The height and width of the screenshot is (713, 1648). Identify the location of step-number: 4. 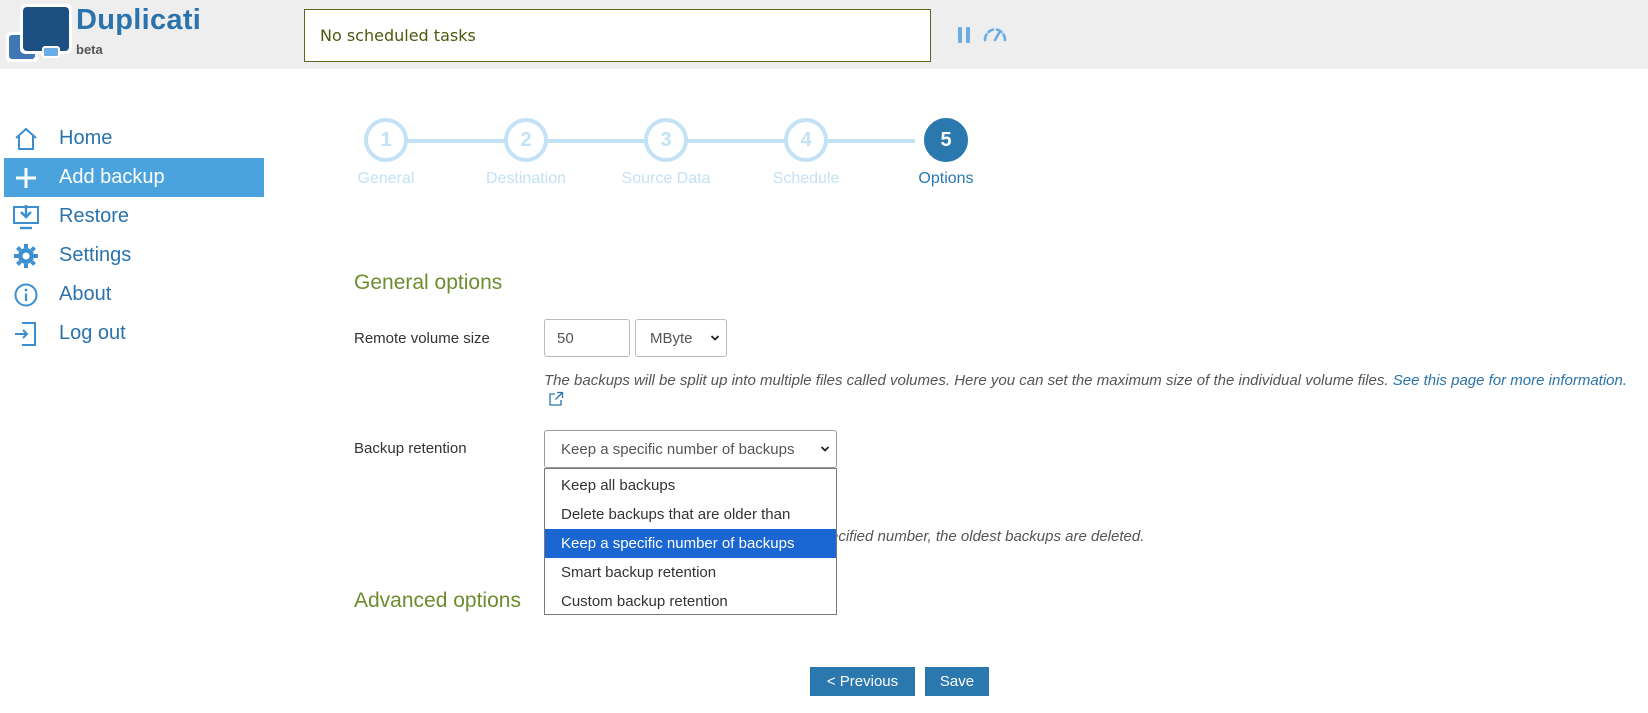
(806, 140).